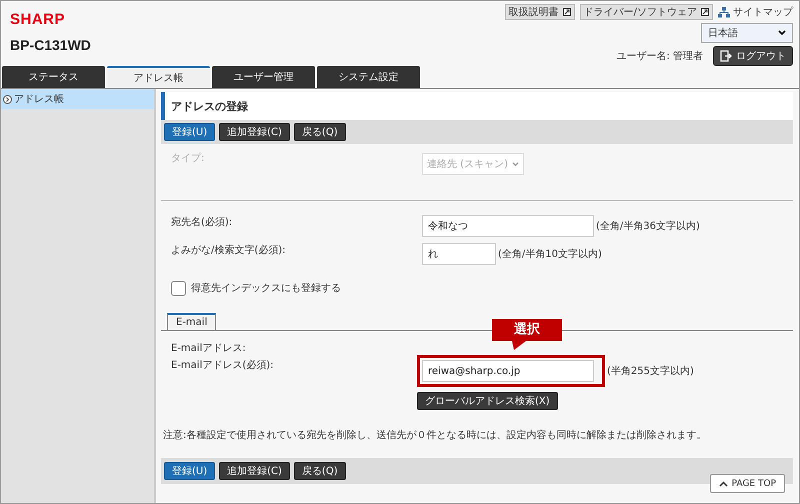 This screenshot has height=504, width=800. Describe the element at coordinates (208, 348) in the screenshot. I see `section-label: E-mailアドレス:` at that location.